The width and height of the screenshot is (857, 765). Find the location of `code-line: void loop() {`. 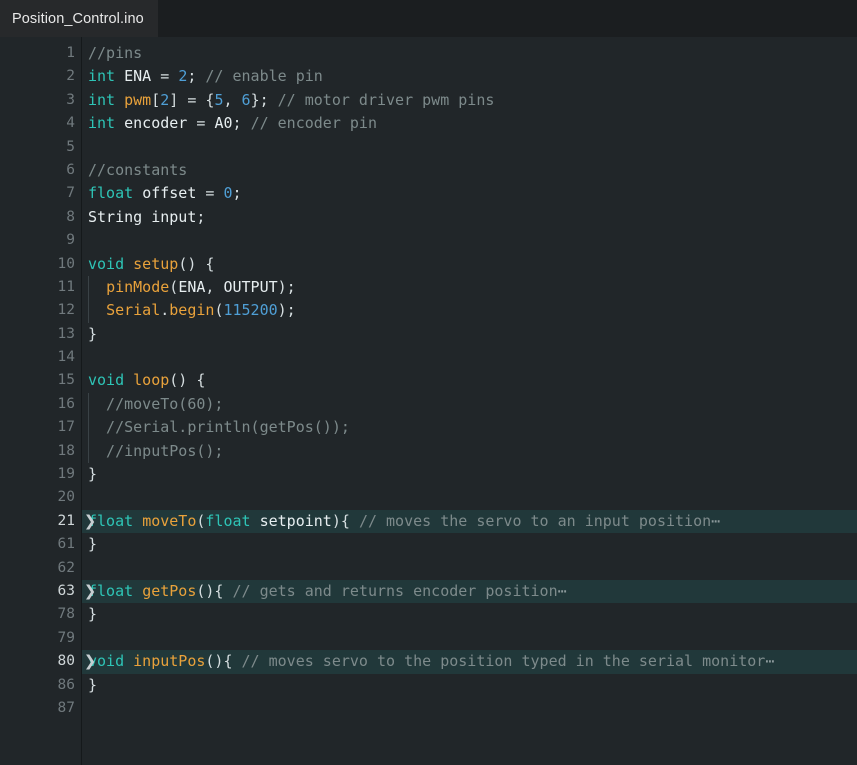

code-line: void loop() { is located at coordinates (469, 380).